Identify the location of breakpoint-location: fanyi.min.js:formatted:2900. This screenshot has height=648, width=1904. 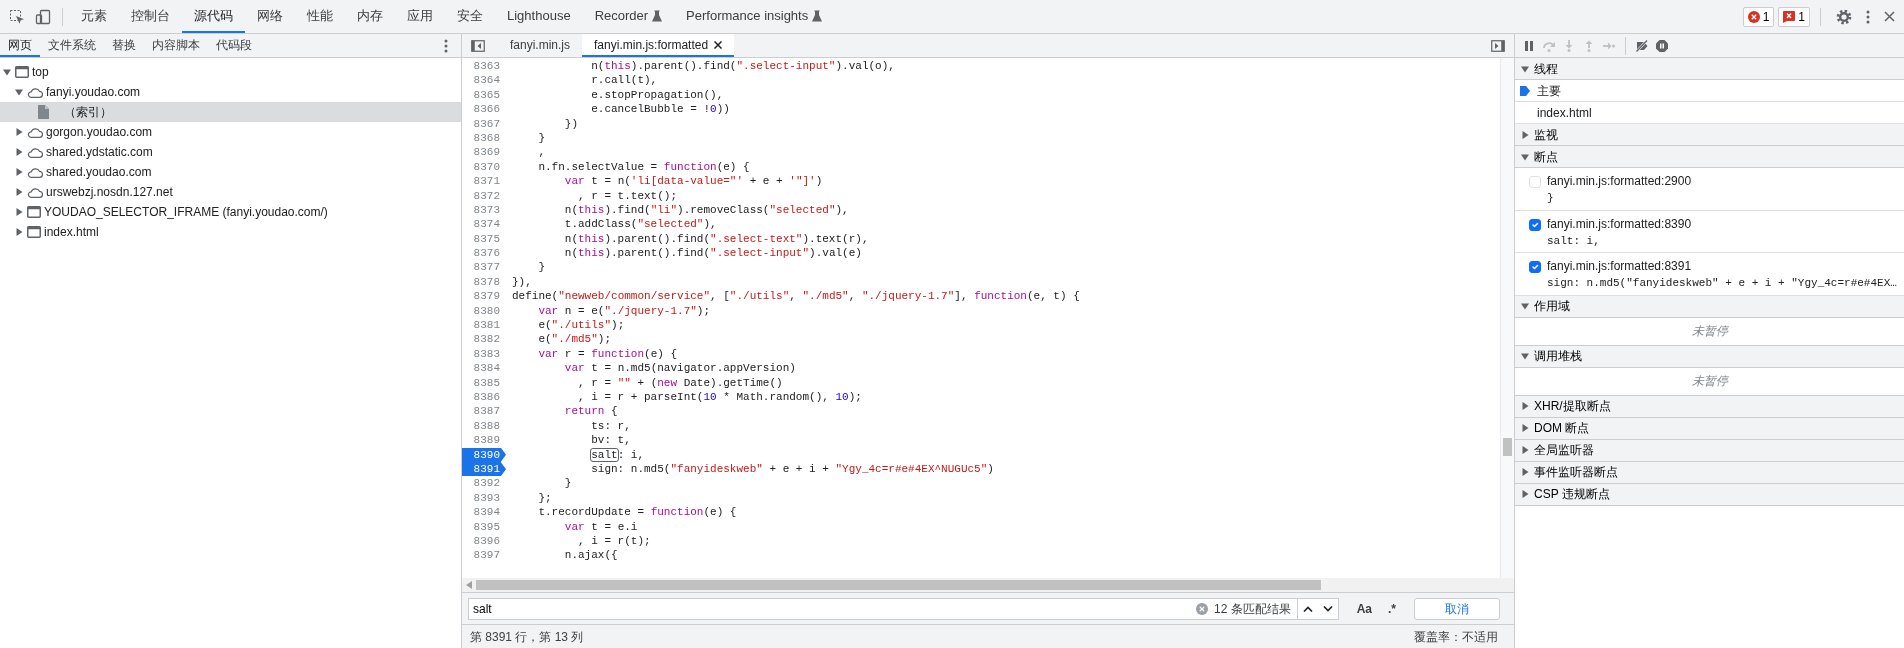
(1619, 181).